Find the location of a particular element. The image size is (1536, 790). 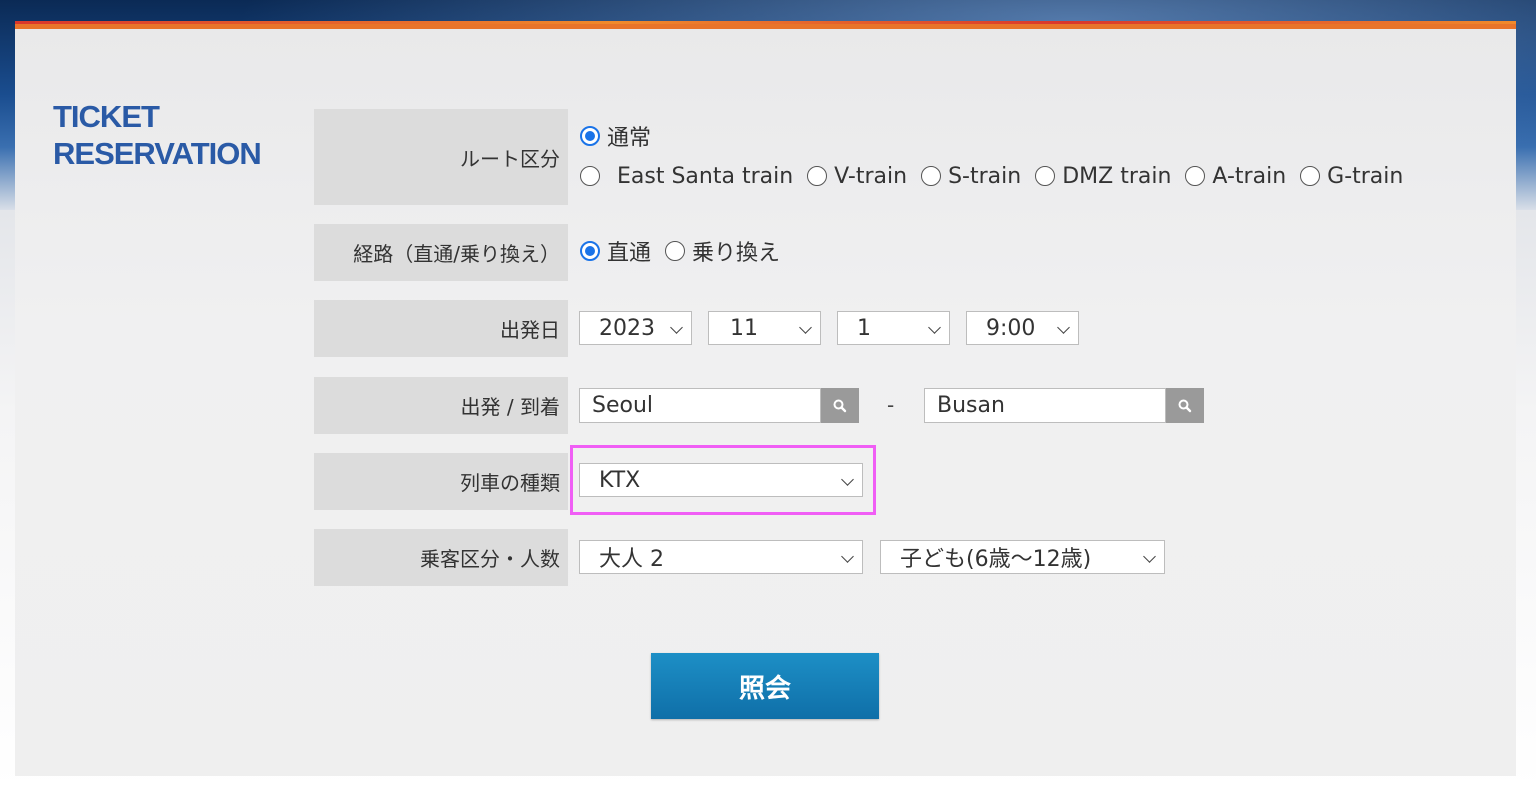

route-option-dmz-train: DMZ train is located at coordinates (1103, 176).